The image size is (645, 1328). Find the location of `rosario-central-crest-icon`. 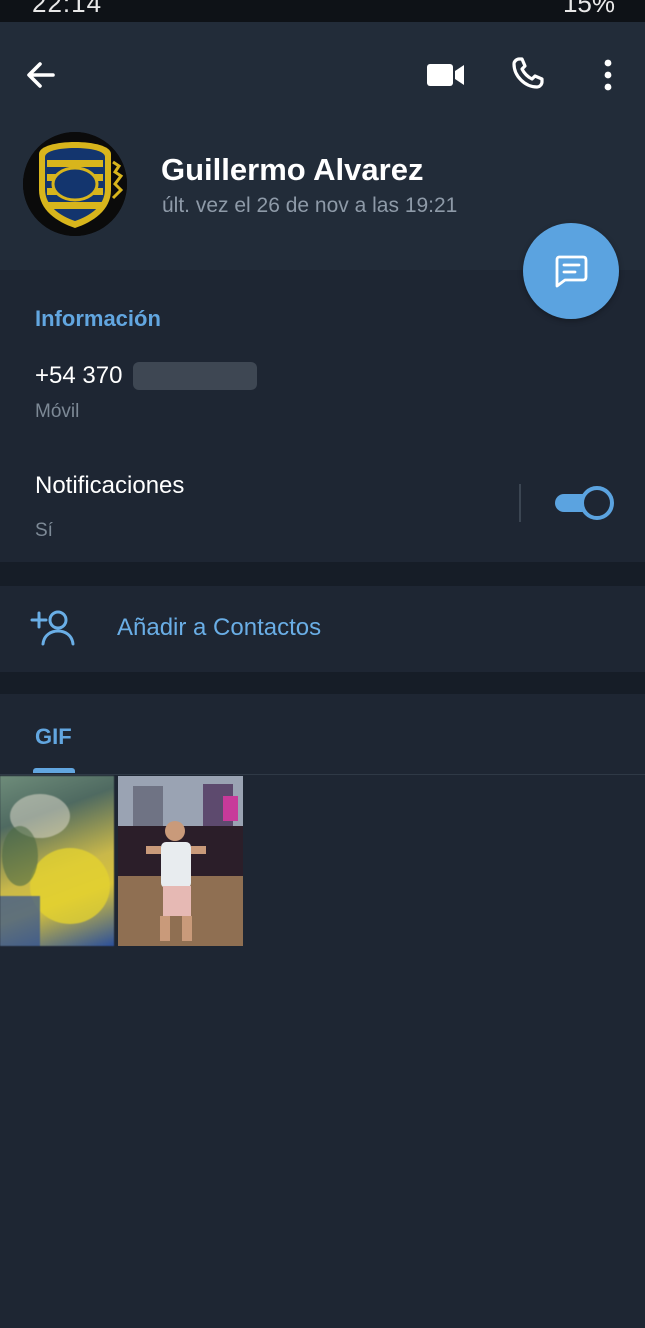

rosario-central-crest-icon is located at coordinates (75, 184).